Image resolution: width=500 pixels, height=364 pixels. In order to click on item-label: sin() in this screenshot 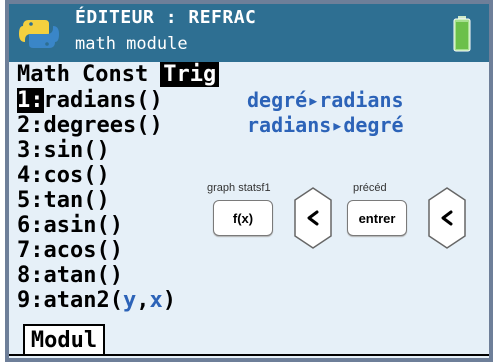, I will do `click(76, 150)`.